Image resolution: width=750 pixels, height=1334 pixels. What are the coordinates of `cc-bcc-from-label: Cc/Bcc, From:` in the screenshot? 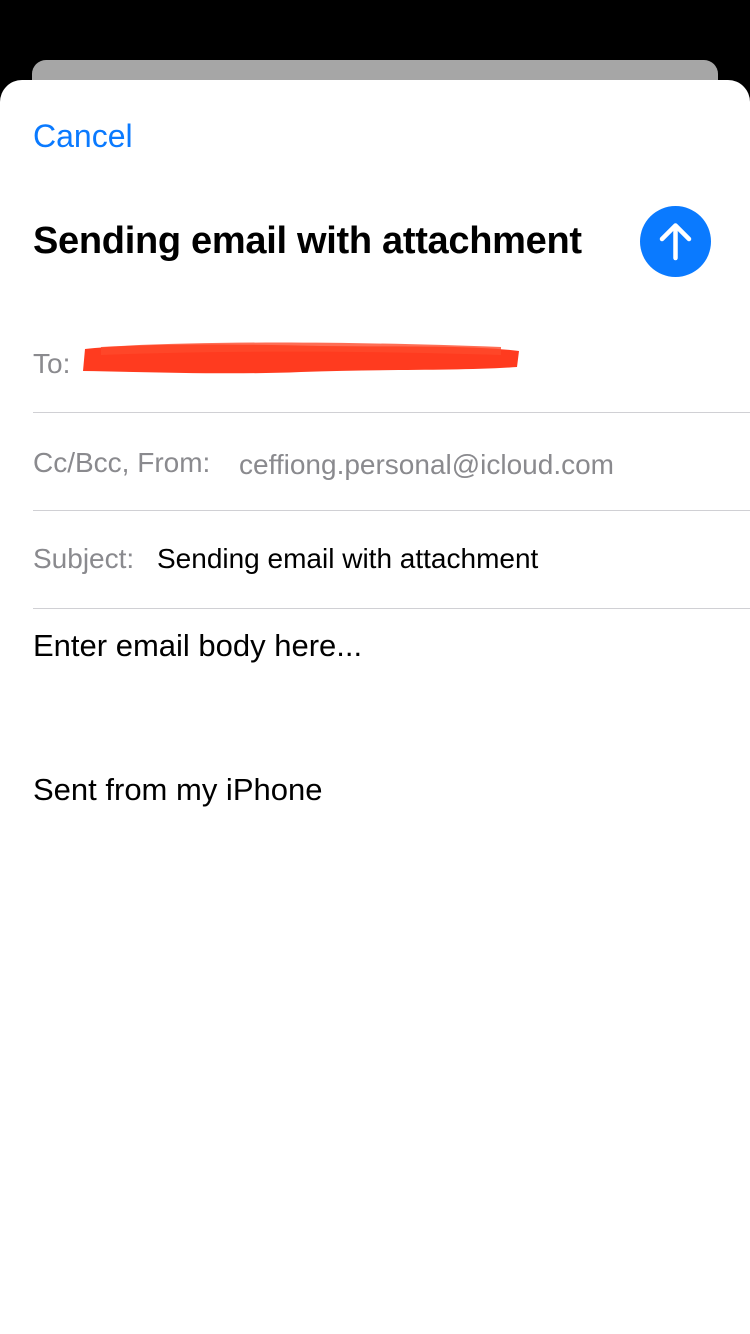 It's located at (122, 462).